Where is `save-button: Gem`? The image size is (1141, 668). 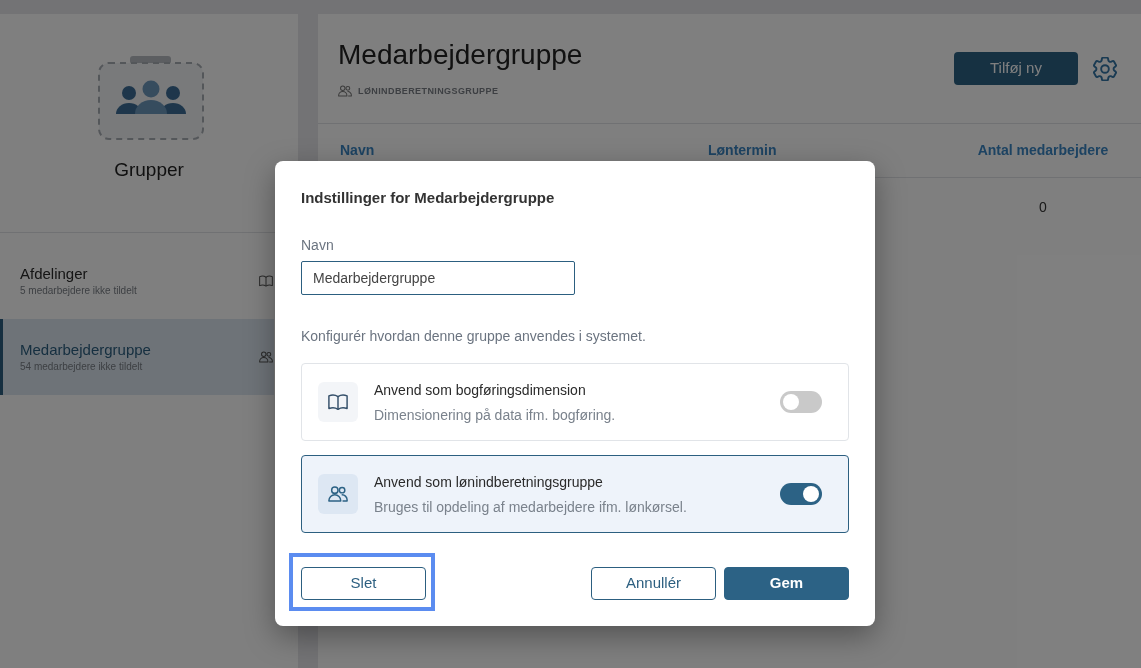 save-button: Gem is located at coordinates (786, 583).